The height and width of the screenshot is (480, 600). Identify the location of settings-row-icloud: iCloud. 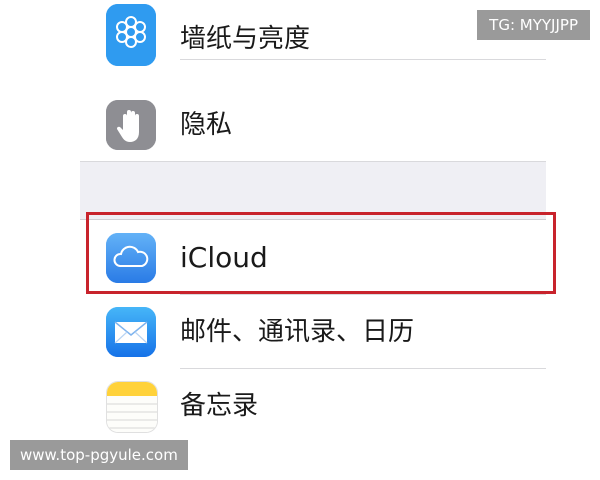
(313, 258).